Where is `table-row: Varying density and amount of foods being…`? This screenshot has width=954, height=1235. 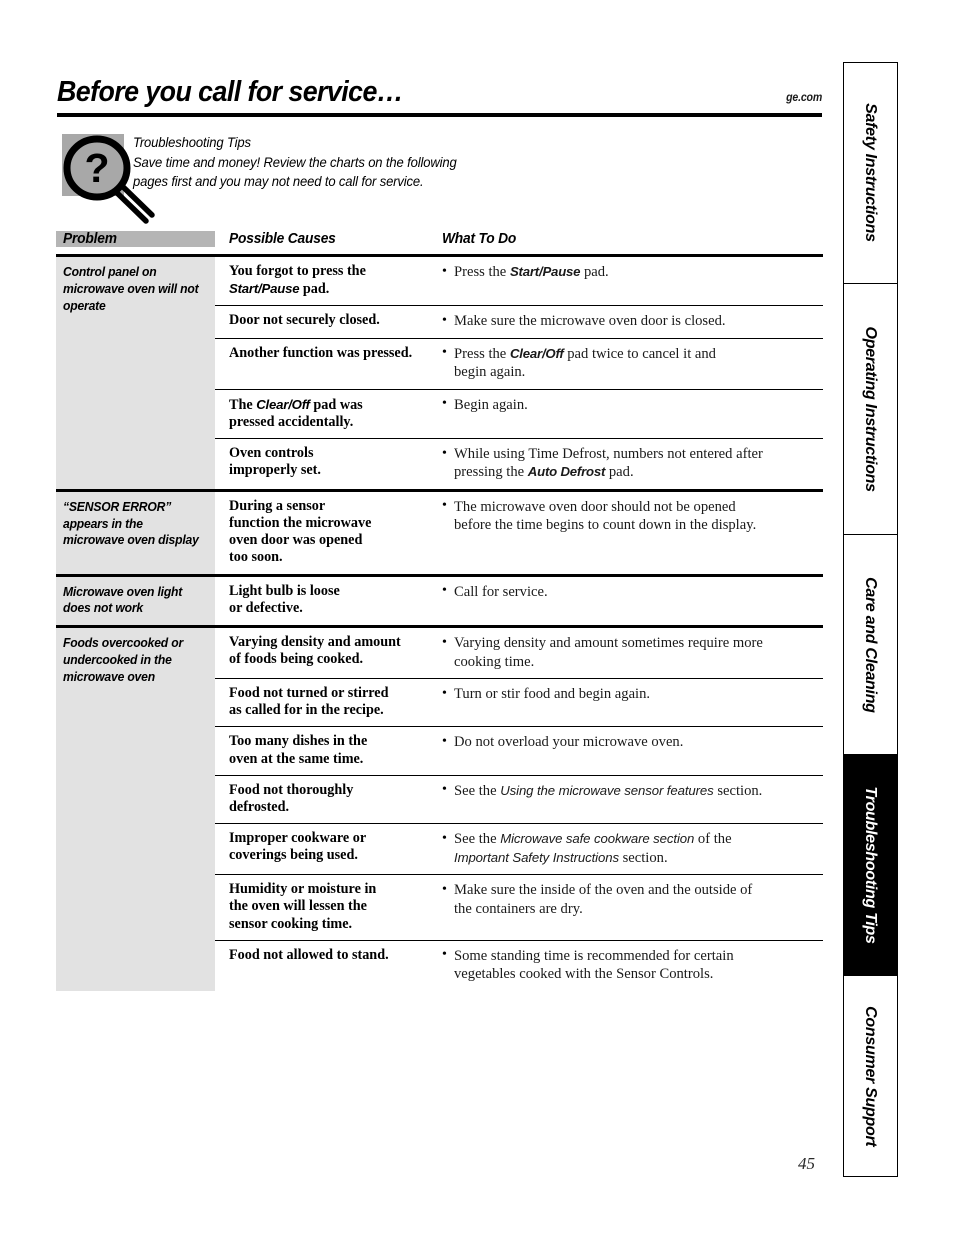
table-row: Varying density and amount of foods being… is located at coordinates (519, 653).